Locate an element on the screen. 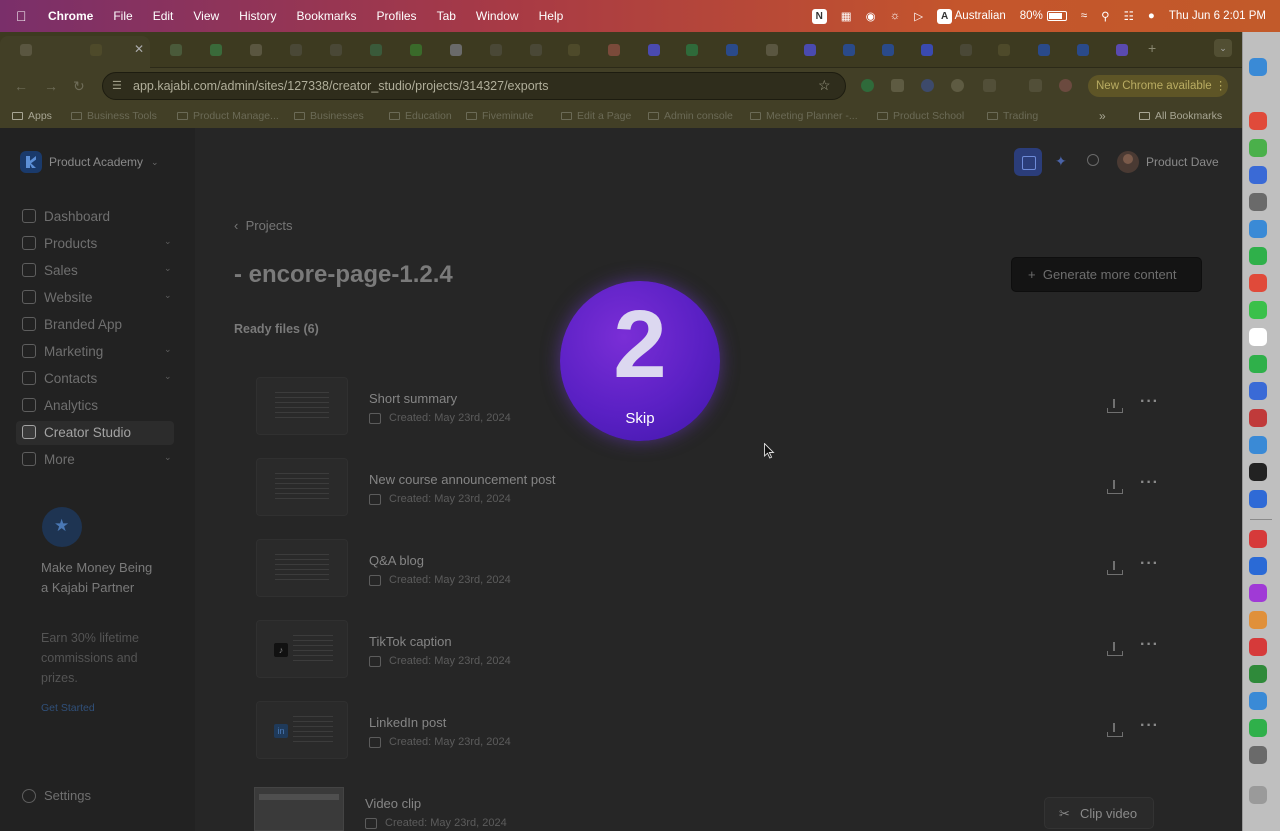 This screenshot has height=831, width=1280. bookmark-item: Apps is located at coordinates (32, 116).